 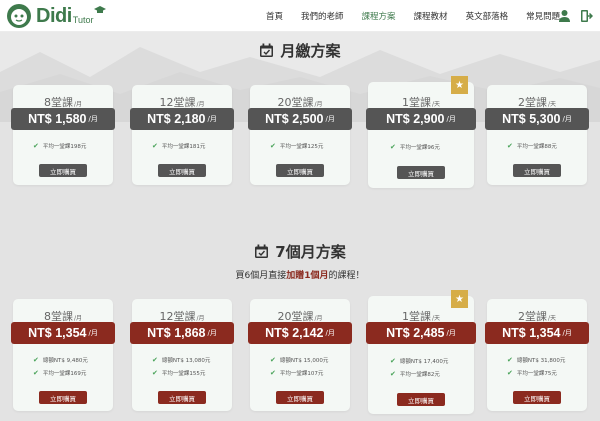 What do you see at coordinates (274, 16) in the screenshot?
I see `nav-home: 首頁` at bounding box center [274, 16].